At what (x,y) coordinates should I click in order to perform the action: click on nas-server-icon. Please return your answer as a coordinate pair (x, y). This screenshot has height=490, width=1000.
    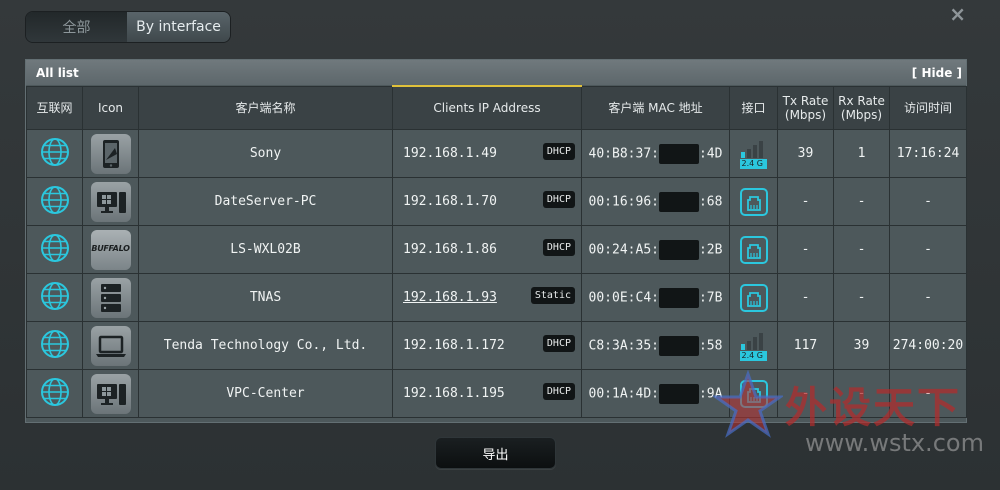
    Looking at the image, I should click on (110, 297).